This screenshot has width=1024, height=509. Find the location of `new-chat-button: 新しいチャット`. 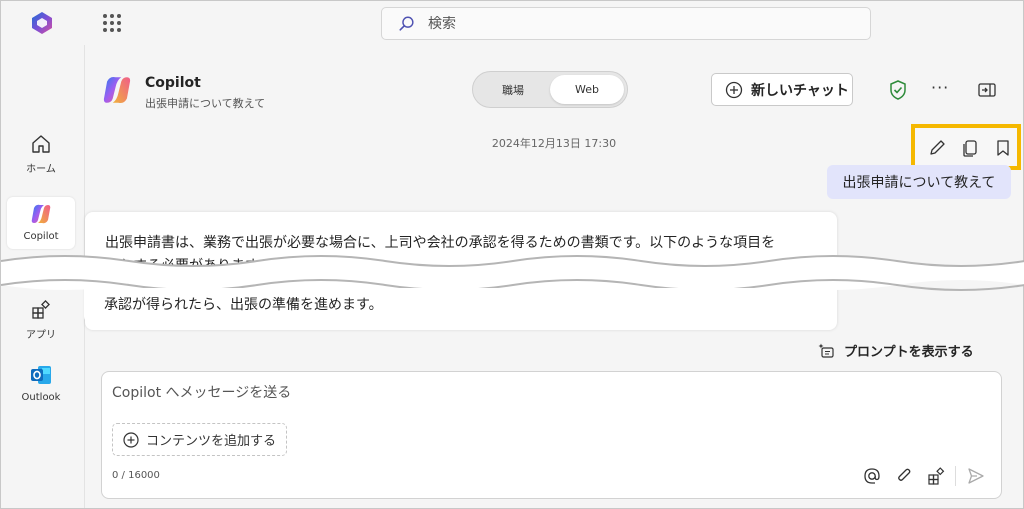

new-chat-button: 新しいチャット is located at coordinates (782, 89).